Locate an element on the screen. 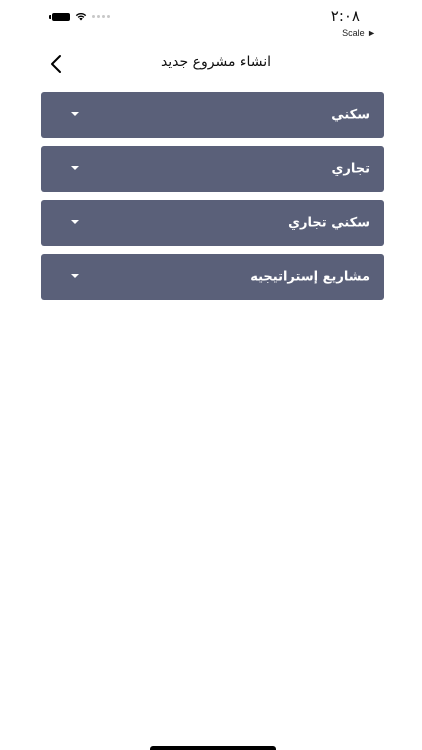 This screenshot has height=750, width=422. dropdown-label: سكني تجاري is located at coordinates (329, 223).